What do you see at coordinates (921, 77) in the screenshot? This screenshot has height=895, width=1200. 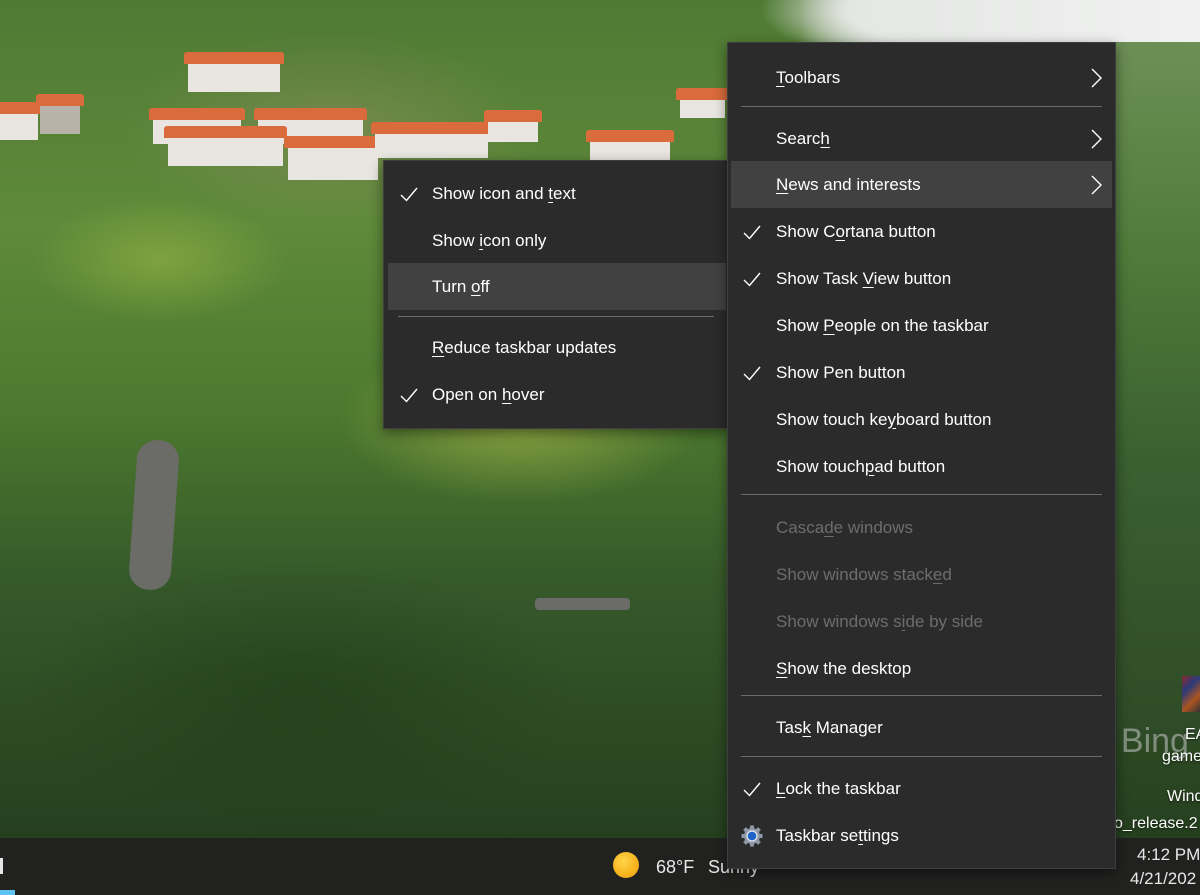 I see `menu-item-toolbars: Toolbars` at bounding box center [921, 77].